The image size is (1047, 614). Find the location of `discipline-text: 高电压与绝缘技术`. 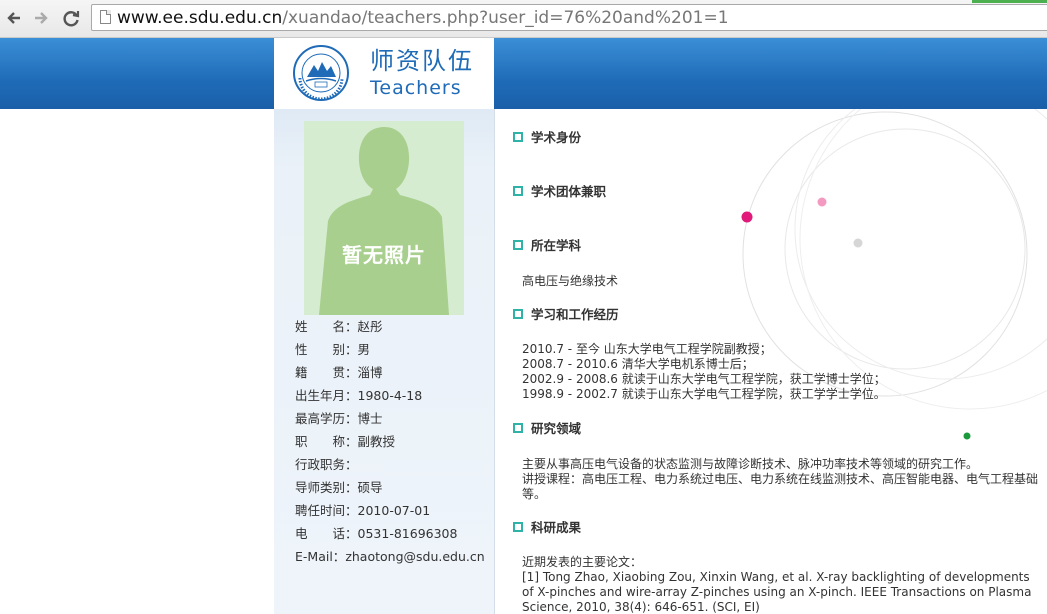

discipline-text: 高电压与绝缘技术 is located at coordinates (570, 281).